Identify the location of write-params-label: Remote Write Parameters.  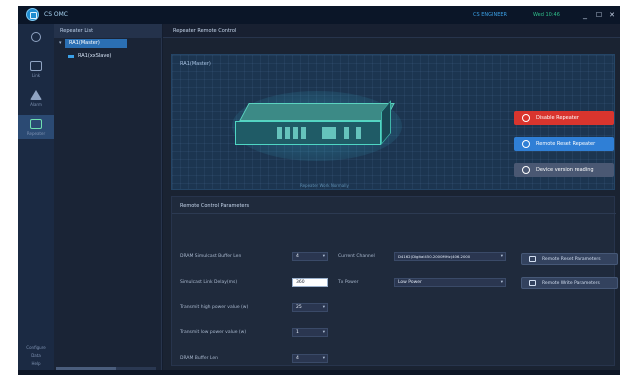
(571, 283).